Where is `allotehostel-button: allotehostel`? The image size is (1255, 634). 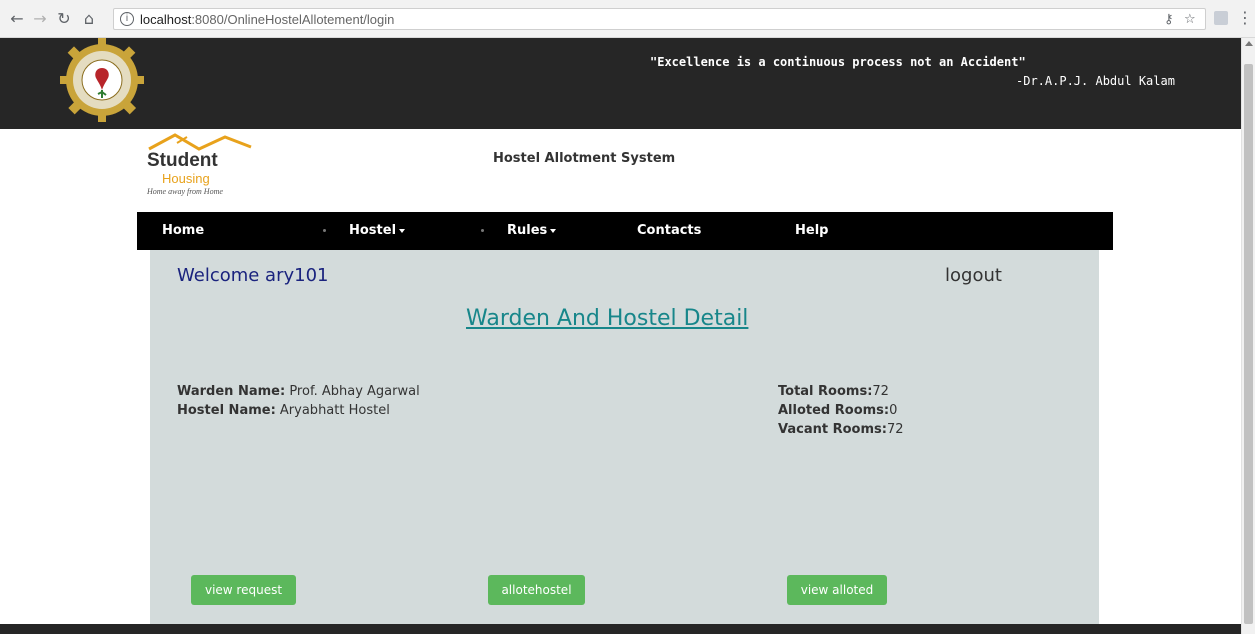
allotehostel-button: allotehostel is located at coordinates (536, 590).